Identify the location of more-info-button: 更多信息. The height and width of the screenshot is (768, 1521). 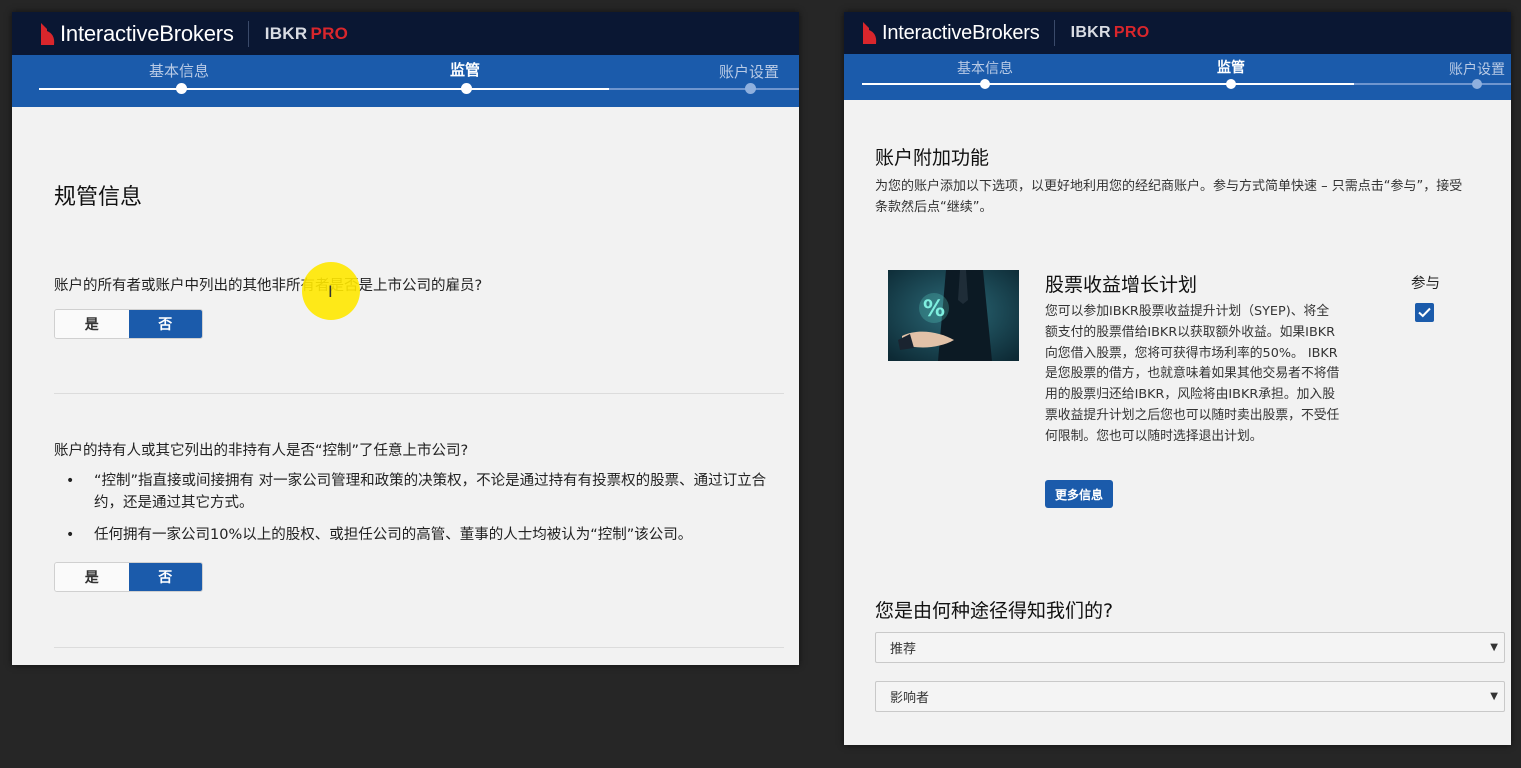
(1079, 494).